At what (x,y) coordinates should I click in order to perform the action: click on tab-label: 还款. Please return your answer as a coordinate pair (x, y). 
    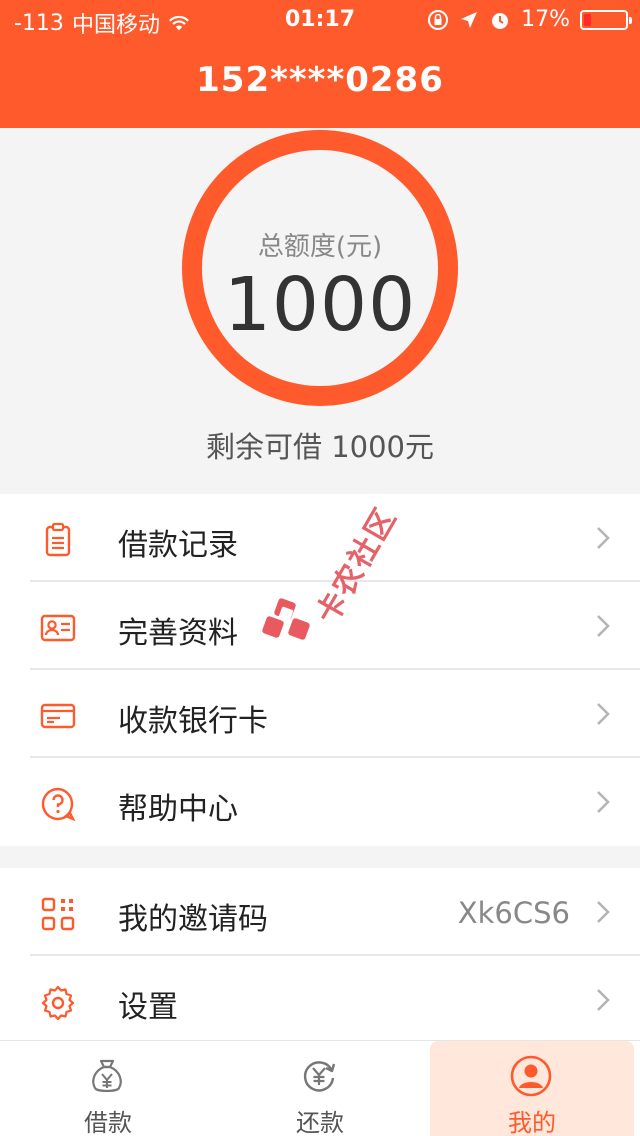
    Looking at the image, I should click on (320, 1122).